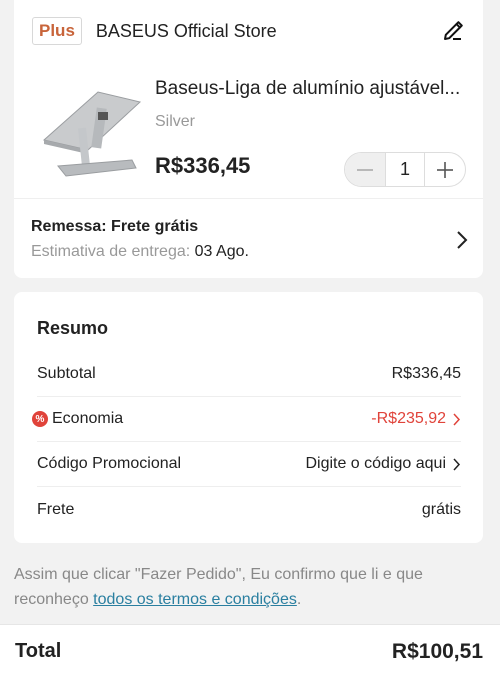 Image resolution: width=500 pixels, height=673 pixels. What do you see at coordinates (73, 328) in the screenshot?
I see `summary-title: Resumo` at bounding box center [73, 328].